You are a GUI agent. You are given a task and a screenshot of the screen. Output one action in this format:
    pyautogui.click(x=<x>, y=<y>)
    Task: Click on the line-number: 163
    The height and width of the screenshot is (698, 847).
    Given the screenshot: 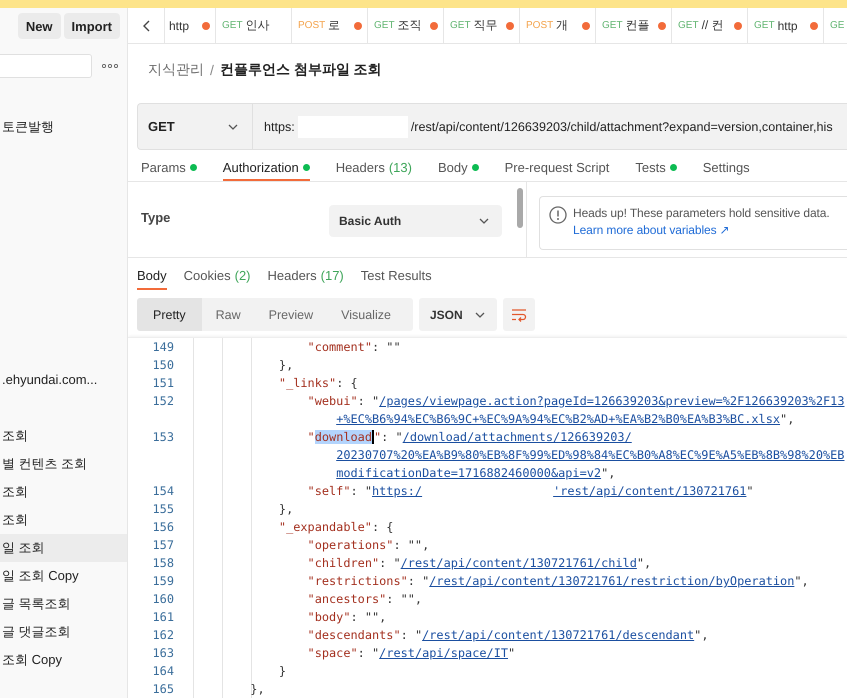 What is the action you would take?
    pyautogui.click(x=163, y=653)
    